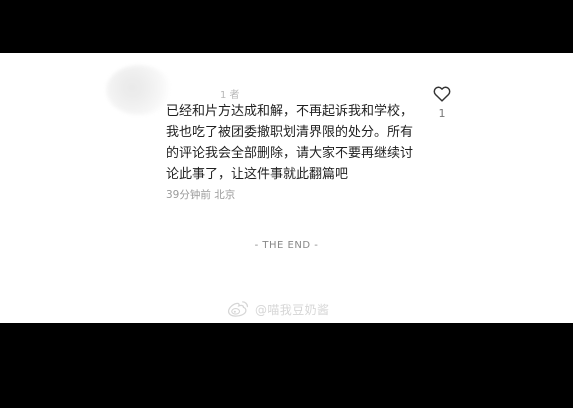 The image size is (573, 408). Describe the element at coordinates (201, 195) in the screenshot. I see `comment-meta: 39分钟前 北京` at that location.